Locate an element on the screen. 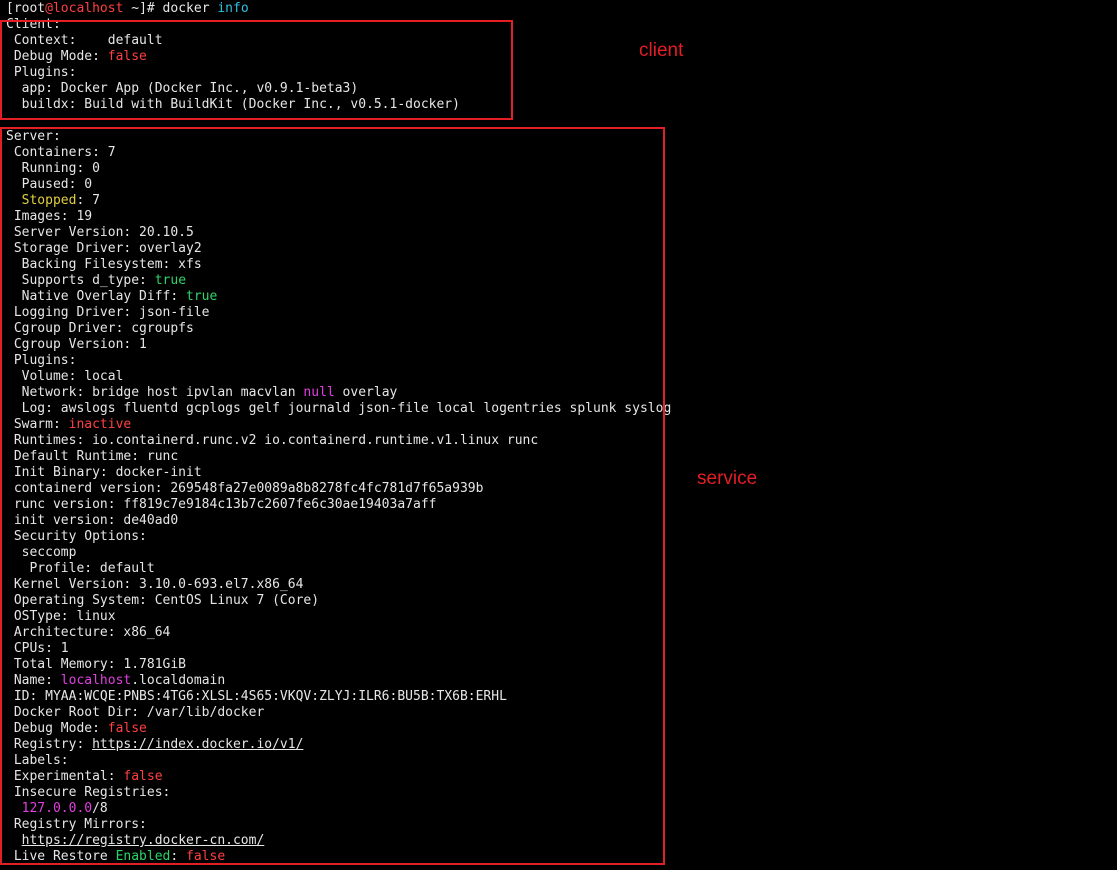 The width and height of the screenshot is (1117, 870). prompt-host: localhost is located at coordinates (88, 8).